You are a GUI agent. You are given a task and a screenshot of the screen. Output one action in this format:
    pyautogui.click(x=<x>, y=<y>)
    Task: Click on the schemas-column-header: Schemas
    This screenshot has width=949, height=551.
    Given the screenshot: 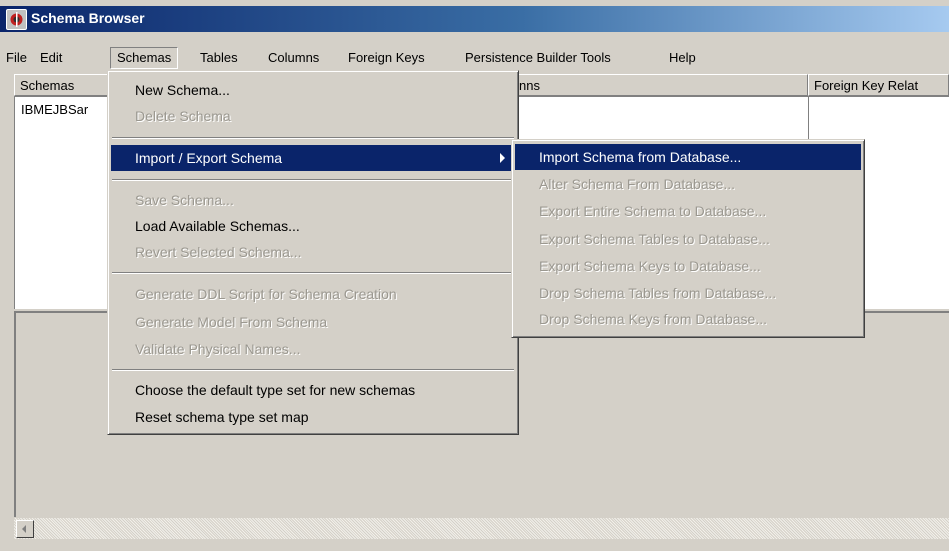 What is the action you would take?
    pyautogui.click(x=62, y=85)
    